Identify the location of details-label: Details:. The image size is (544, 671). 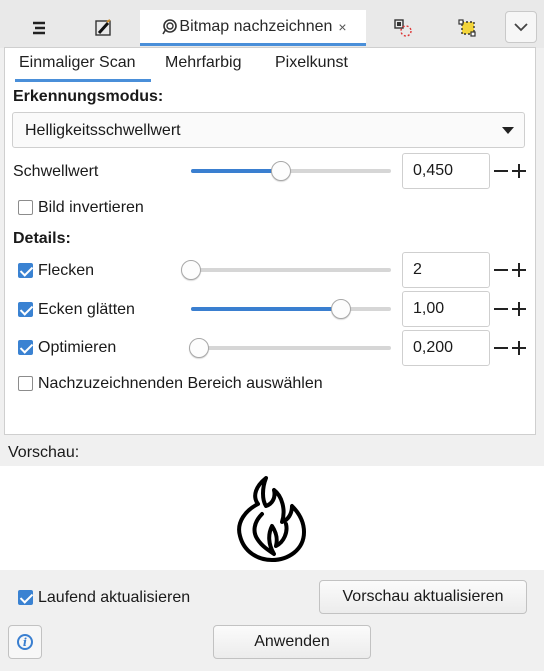
(42, 238).